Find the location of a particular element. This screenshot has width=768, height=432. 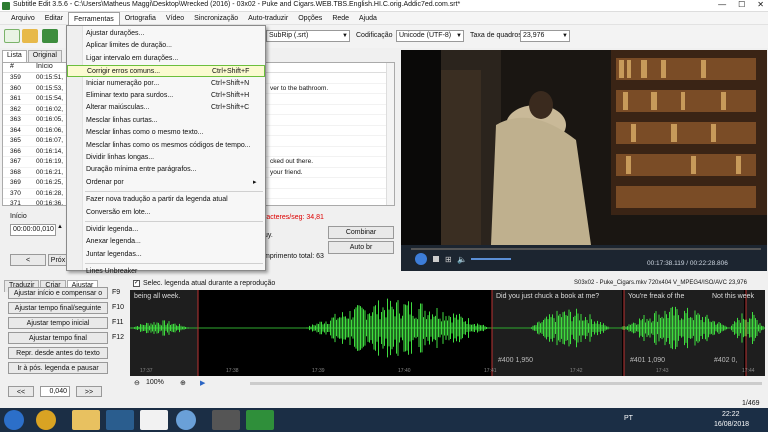

menu-item: Alterar maiúsculas... Ctrl+Shift+C is located at coordinates (166, 108).